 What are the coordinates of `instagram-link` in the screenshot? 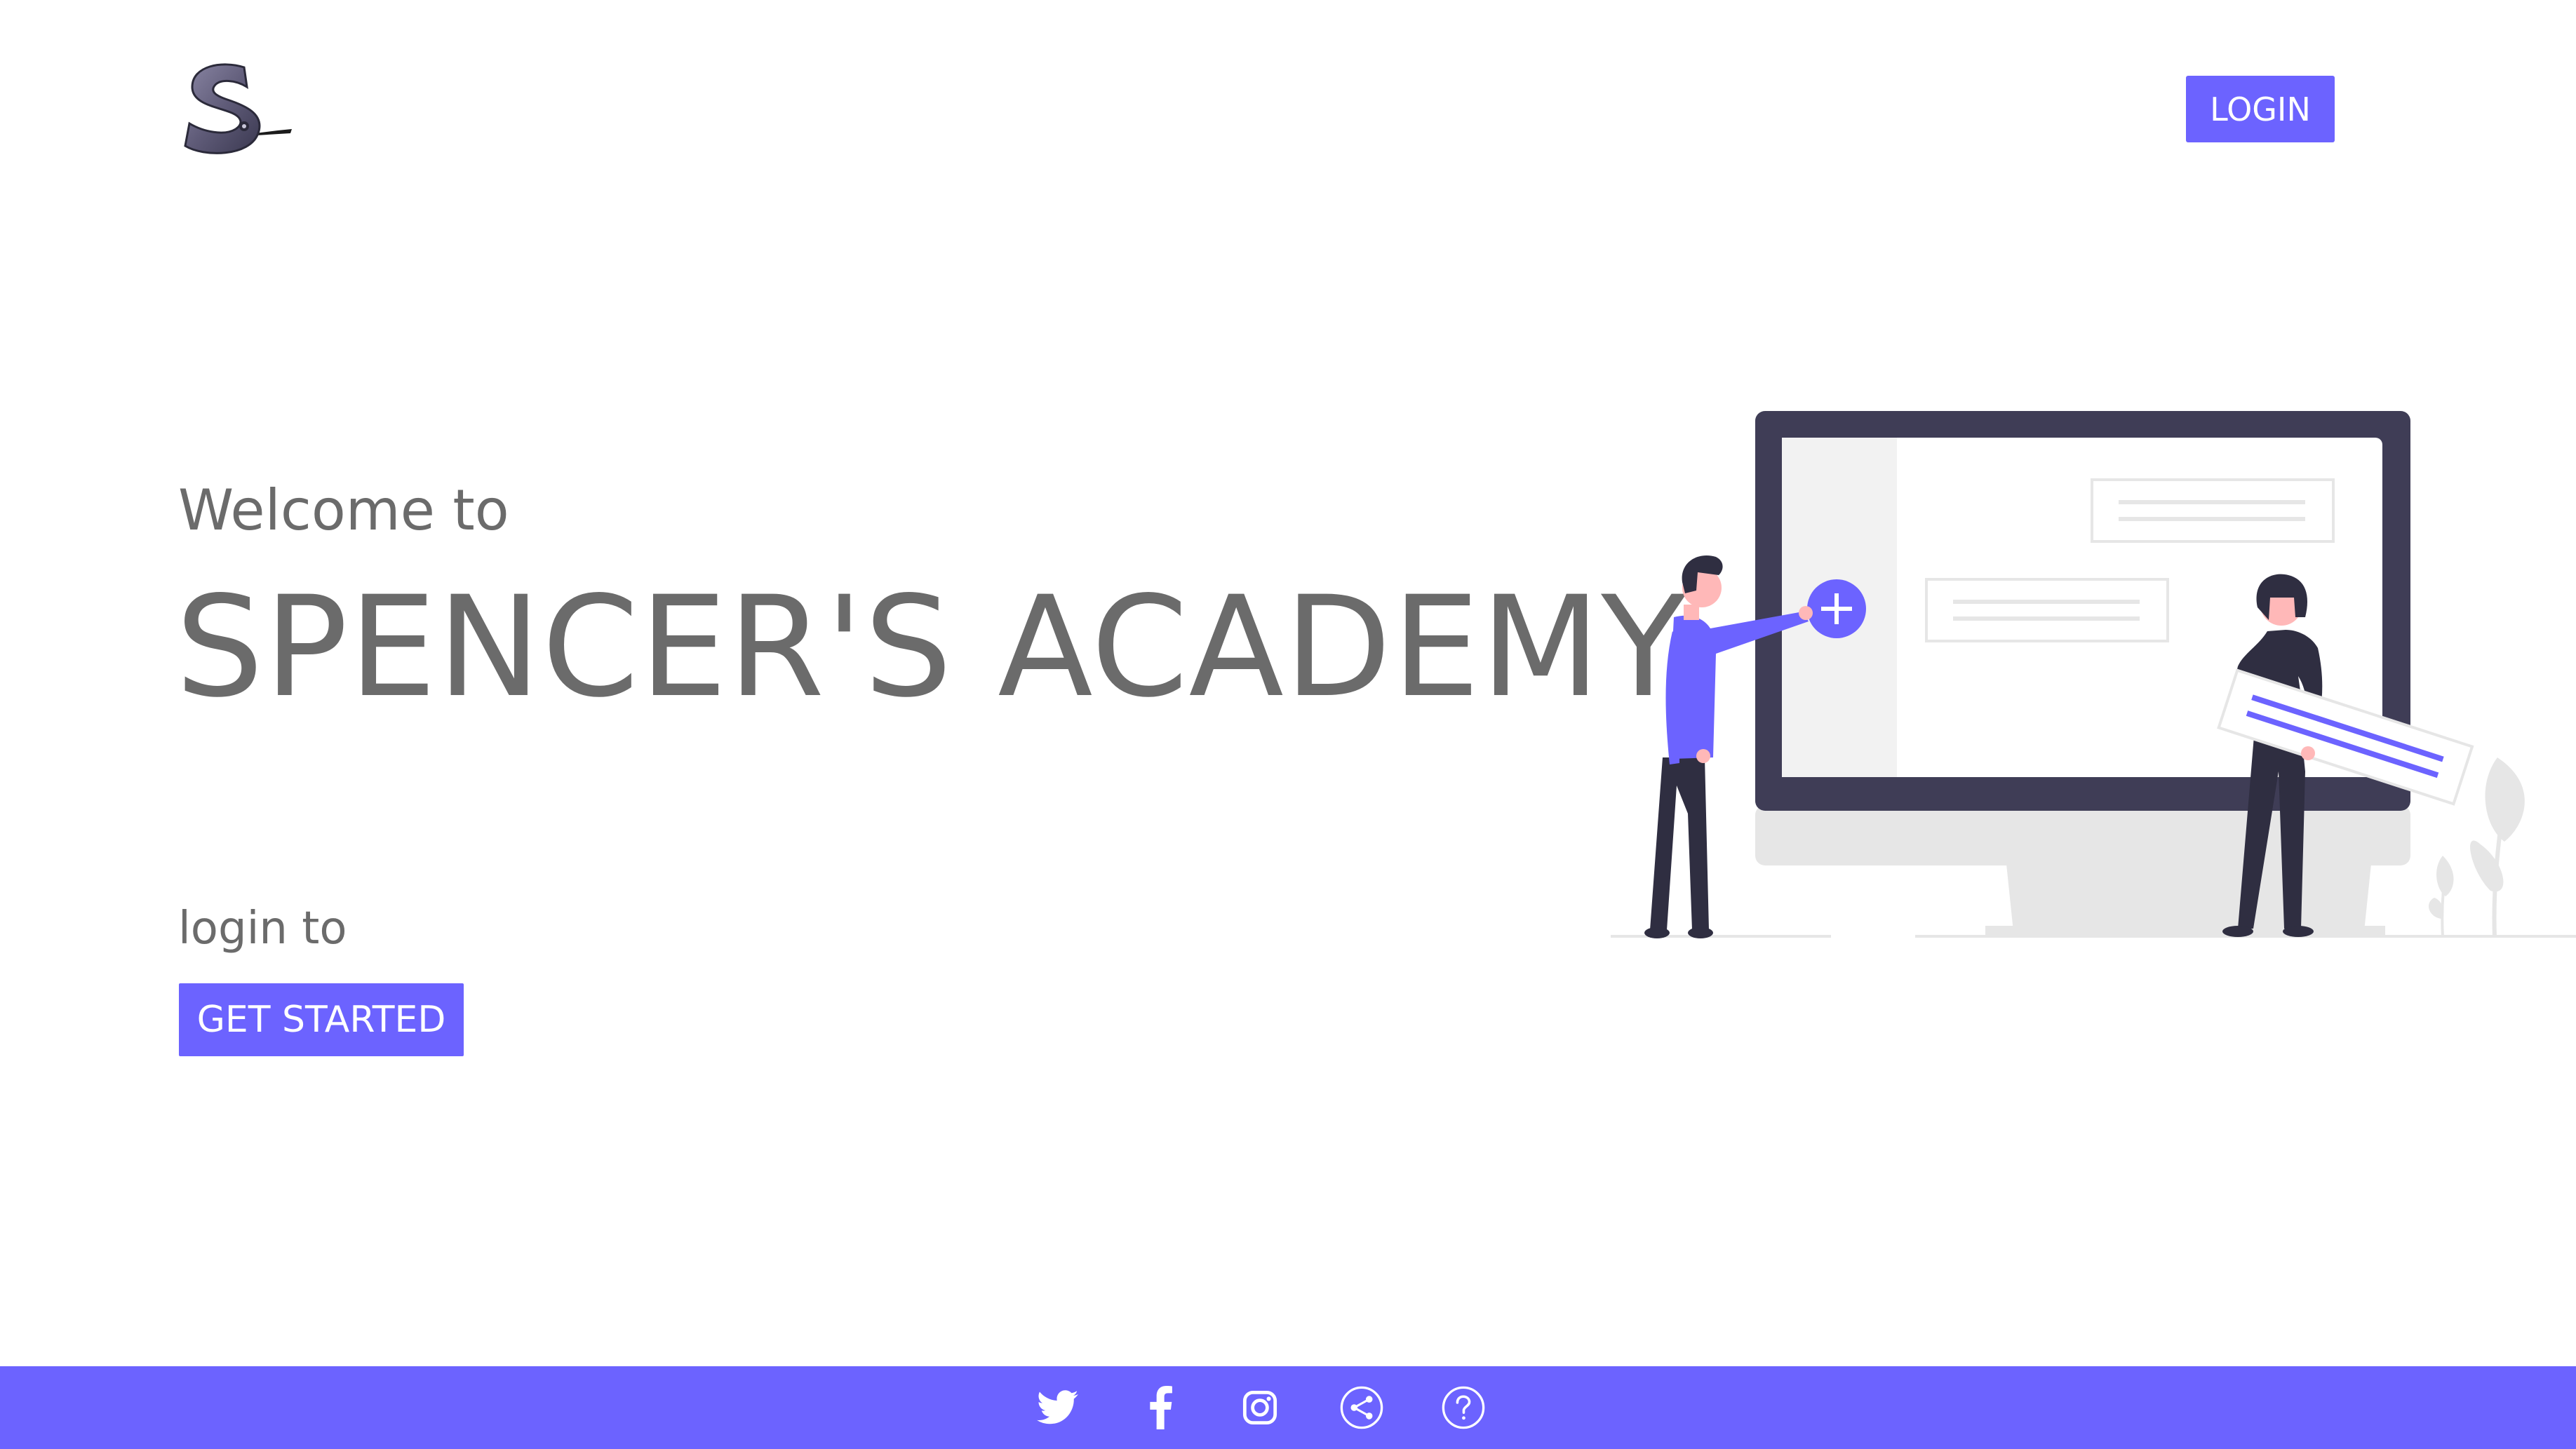 It's located at (1260, 1407).